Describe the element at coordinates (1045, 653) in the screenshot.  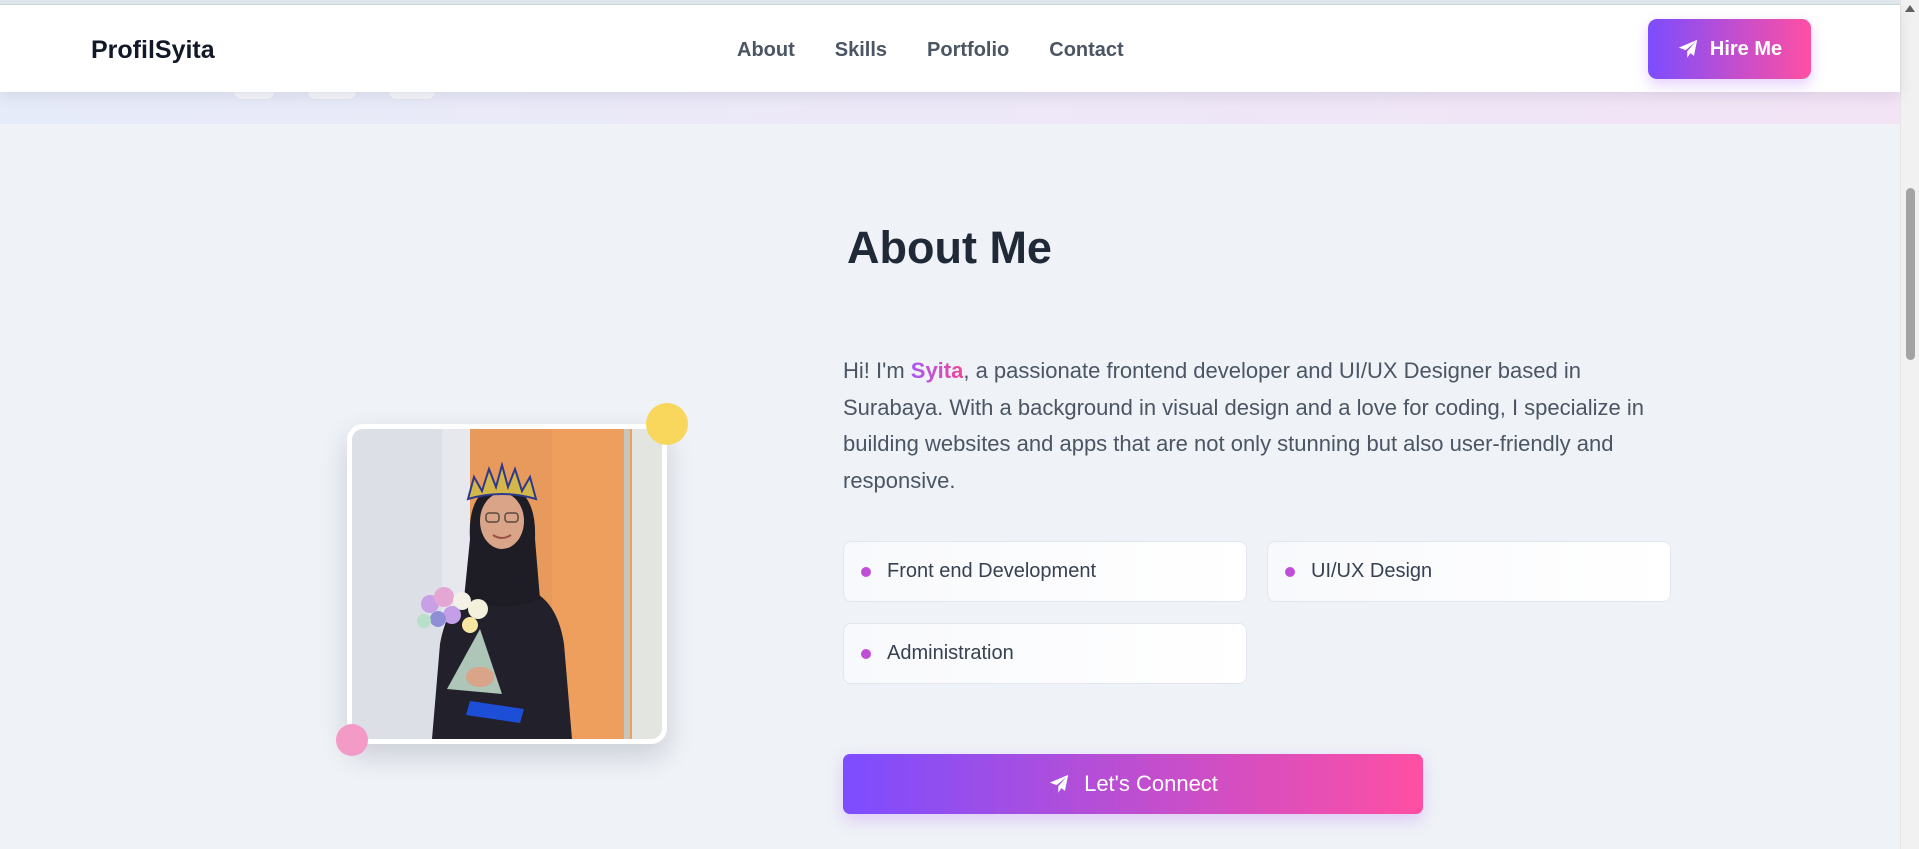
I see `skill-chip: Administration` at that location.